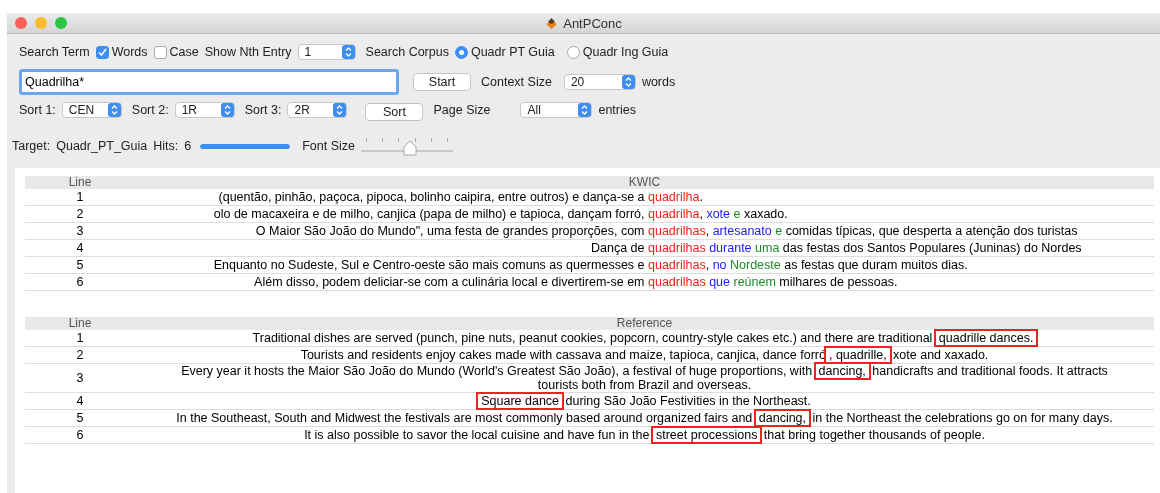 This screenshot has height=493, width=1160. What do you see at coordinates (644, 323) in the screenshot?
I see `column-header: Reference` at bounding box center [644, 323].